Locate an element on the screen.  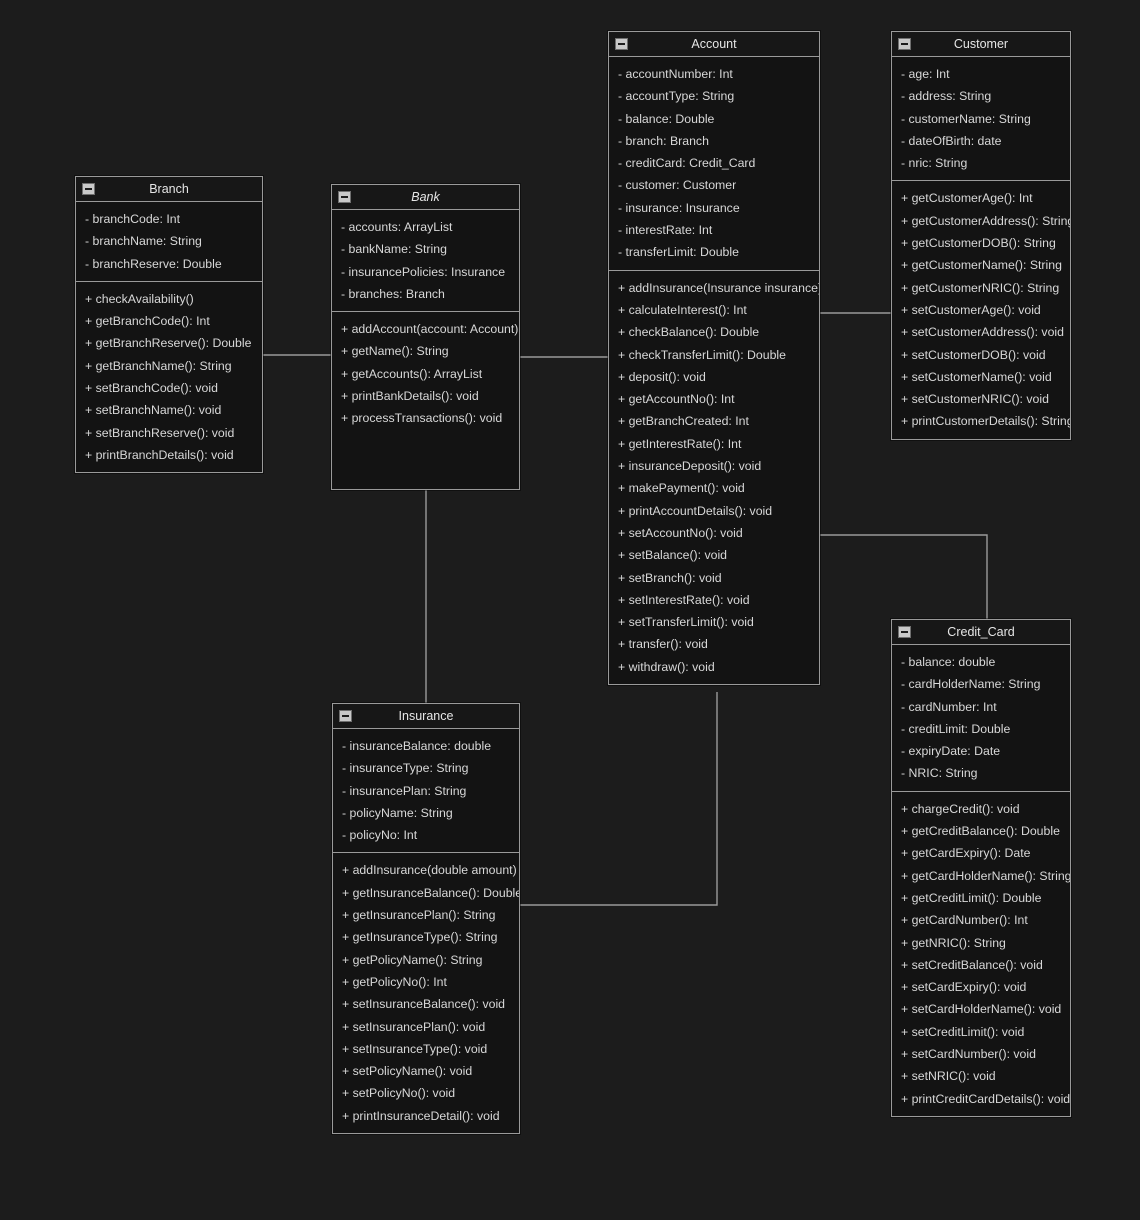
method: + getBranchCreated: Int is located at coordinates (683, 421).